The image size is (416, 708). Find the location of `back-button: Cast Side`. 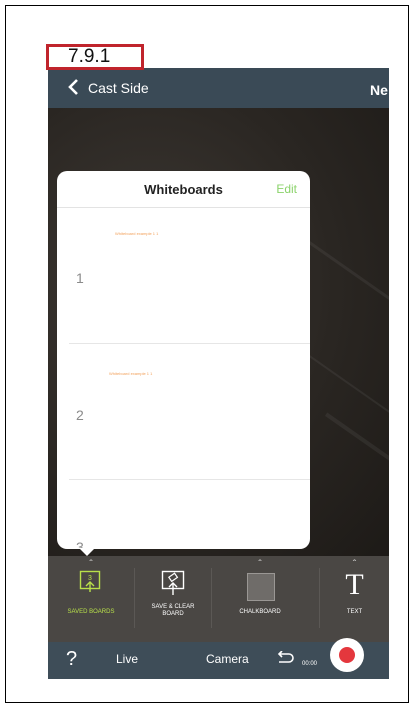

back-button: Cast Side is located at coordinates (118, 88).